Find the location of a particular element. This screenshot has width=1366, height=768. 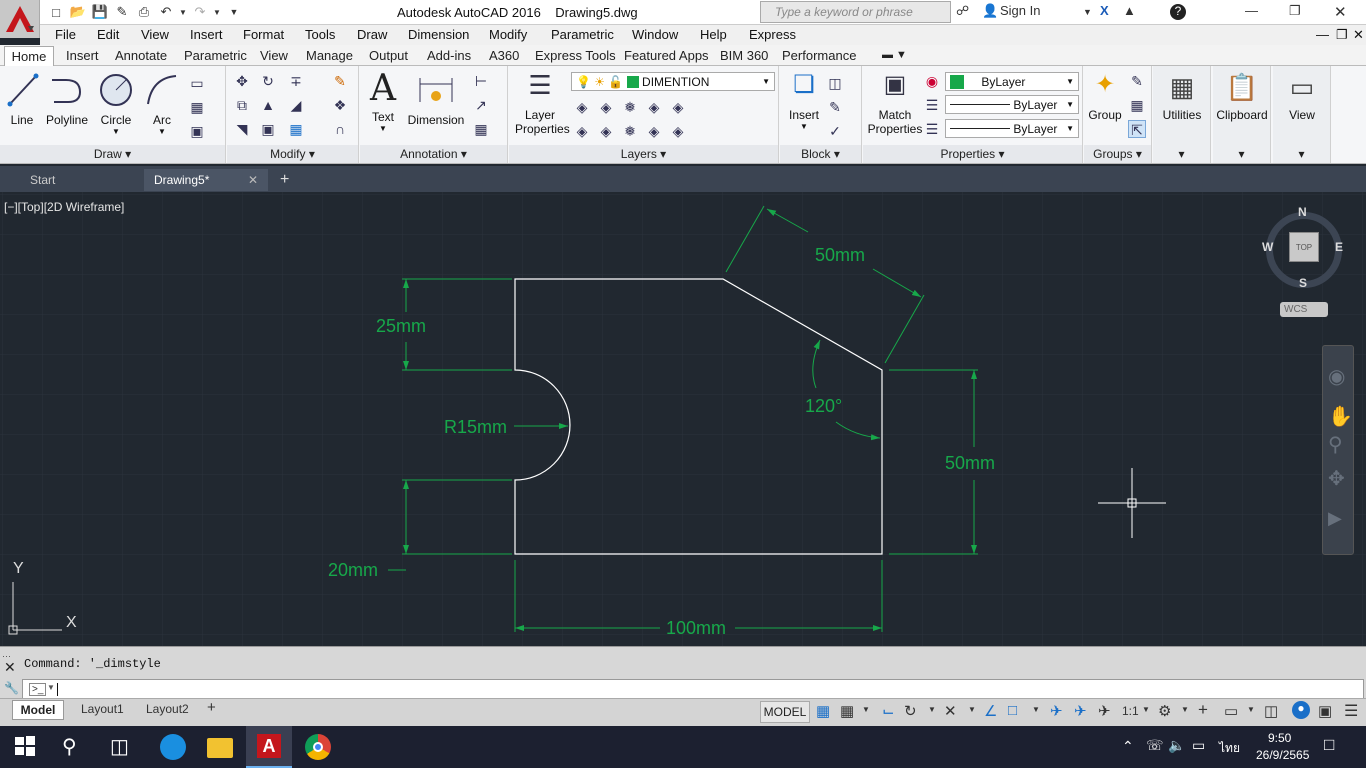

doc-minimize-icon: — is located at coordinates (1322, 34).